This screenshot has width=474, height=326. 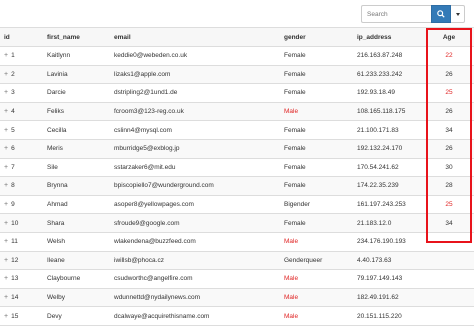 I want to click on column-header-gender: gender, so click(x=295, y=37).